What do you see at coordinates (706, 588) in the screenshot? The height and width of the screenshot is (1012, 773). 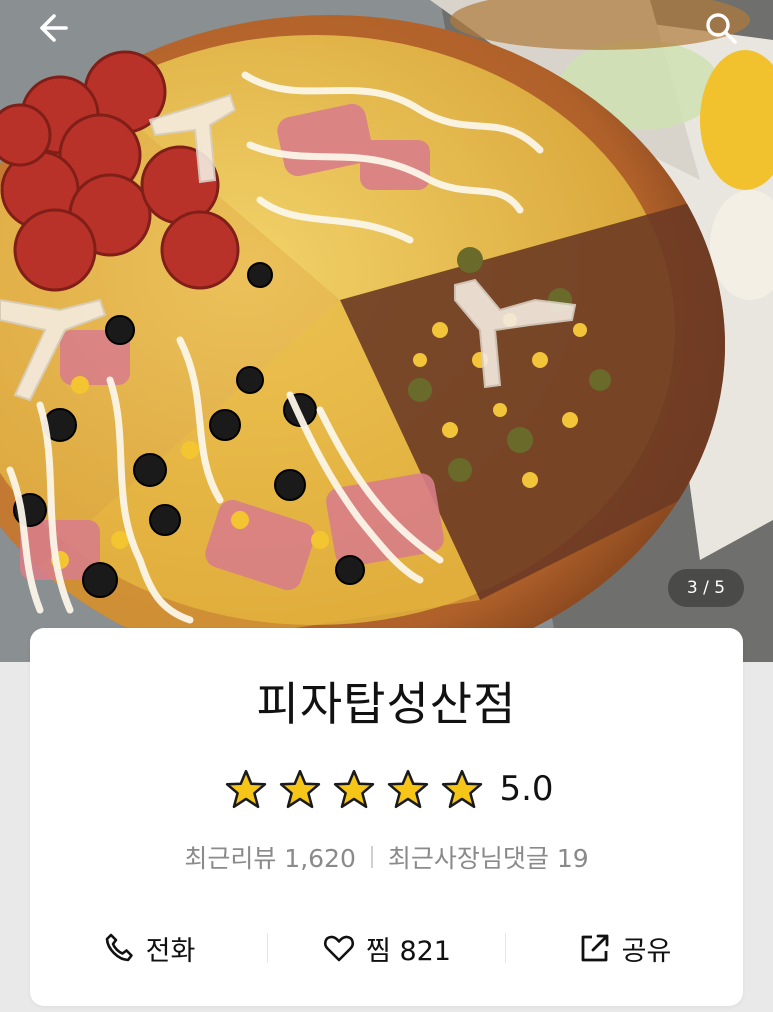 I see `image-counter: 3 / 5` at bounding box center [706, 588].